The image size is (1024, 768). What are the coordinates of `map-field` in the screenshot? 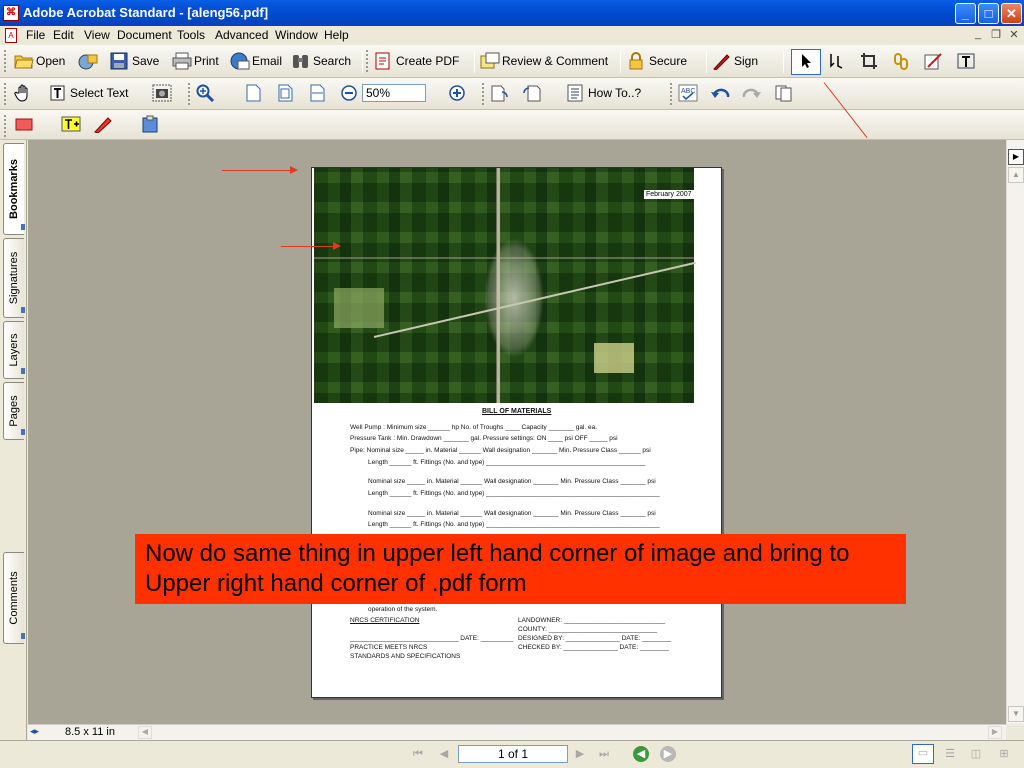 It's located at (614, 358).